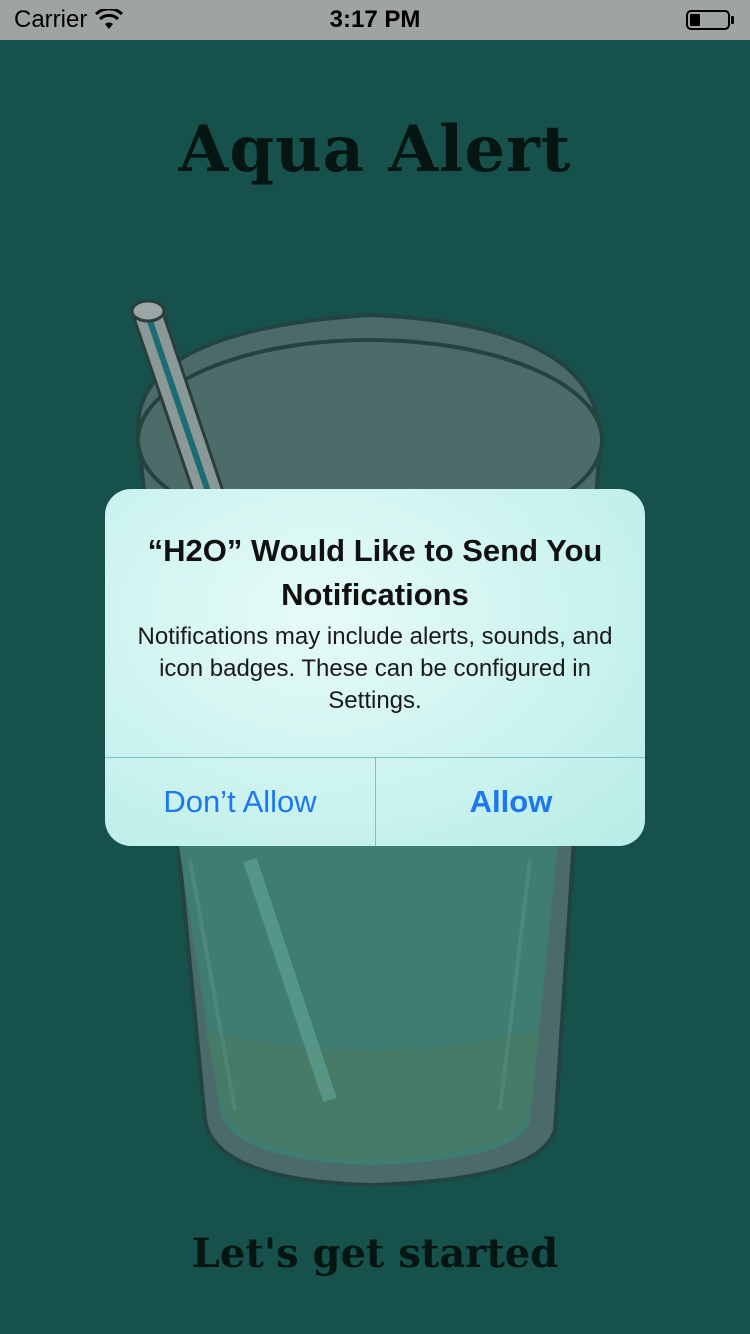 The height and width of the screenshot is (1334, 750). I want to click on allow-button: Allow, so click(510, 802).